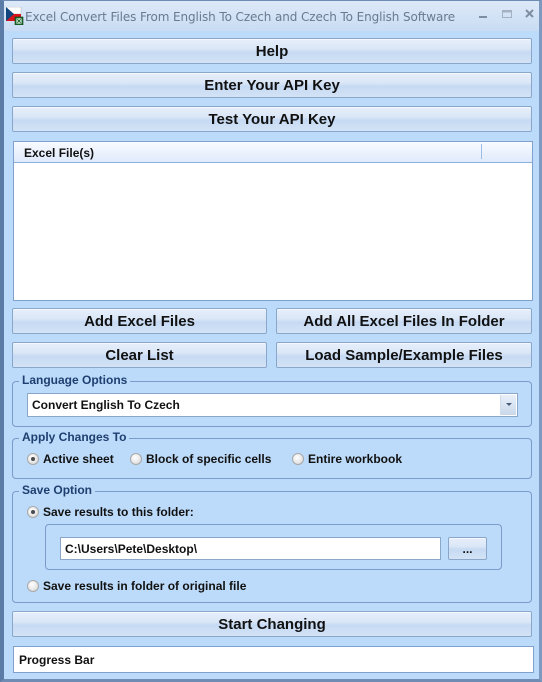 The height and width of the screenshot is (682, 542). What do you see at coordinates (59, 153) in the screenshot?
I see `column-header-excel-files: Excel File(s)` at bounding box center [59, 153].